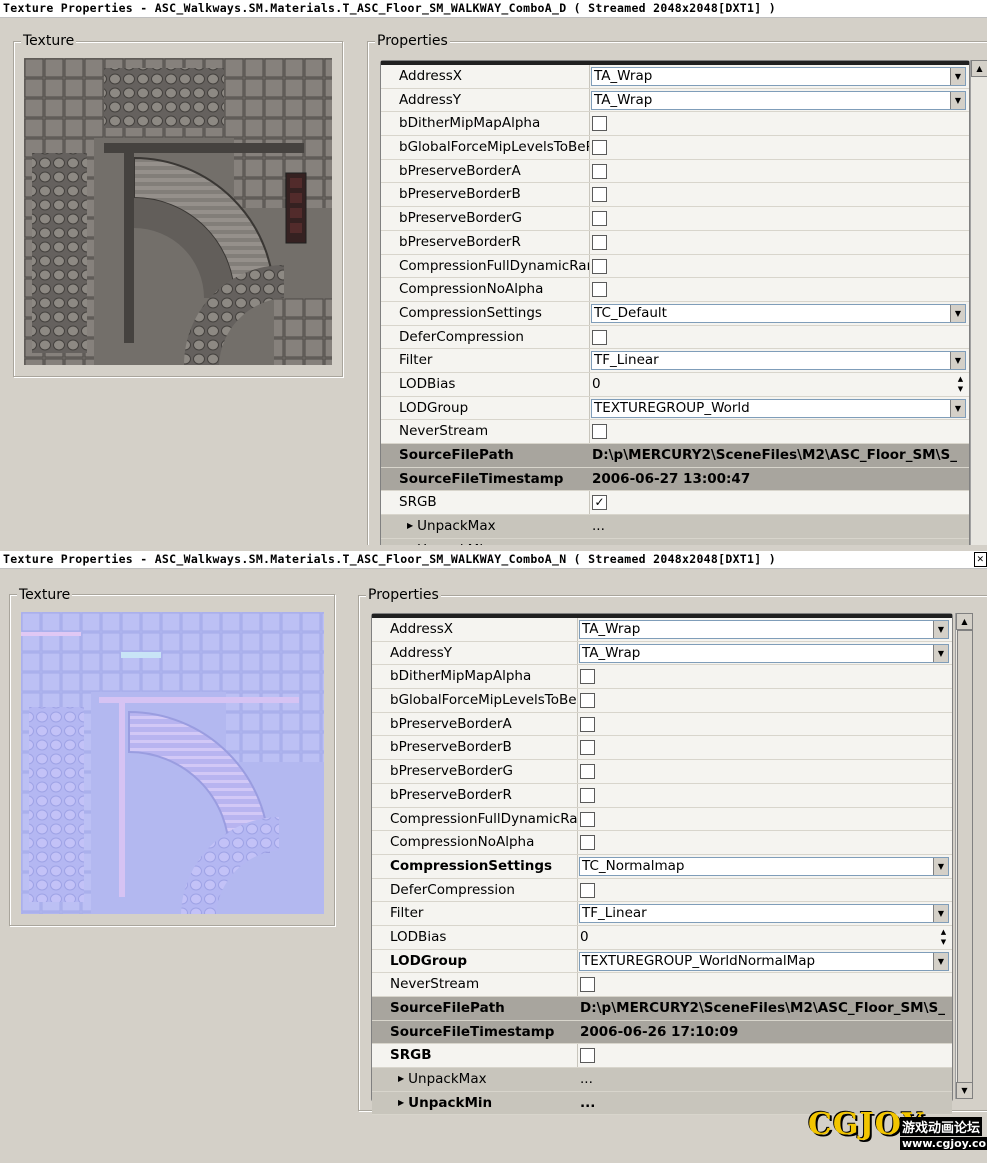  What do you see at coordinates (779, 384) in the screenshot?
I see `property-value: 0 ▲ ▼` at bounding box center [779, 384].